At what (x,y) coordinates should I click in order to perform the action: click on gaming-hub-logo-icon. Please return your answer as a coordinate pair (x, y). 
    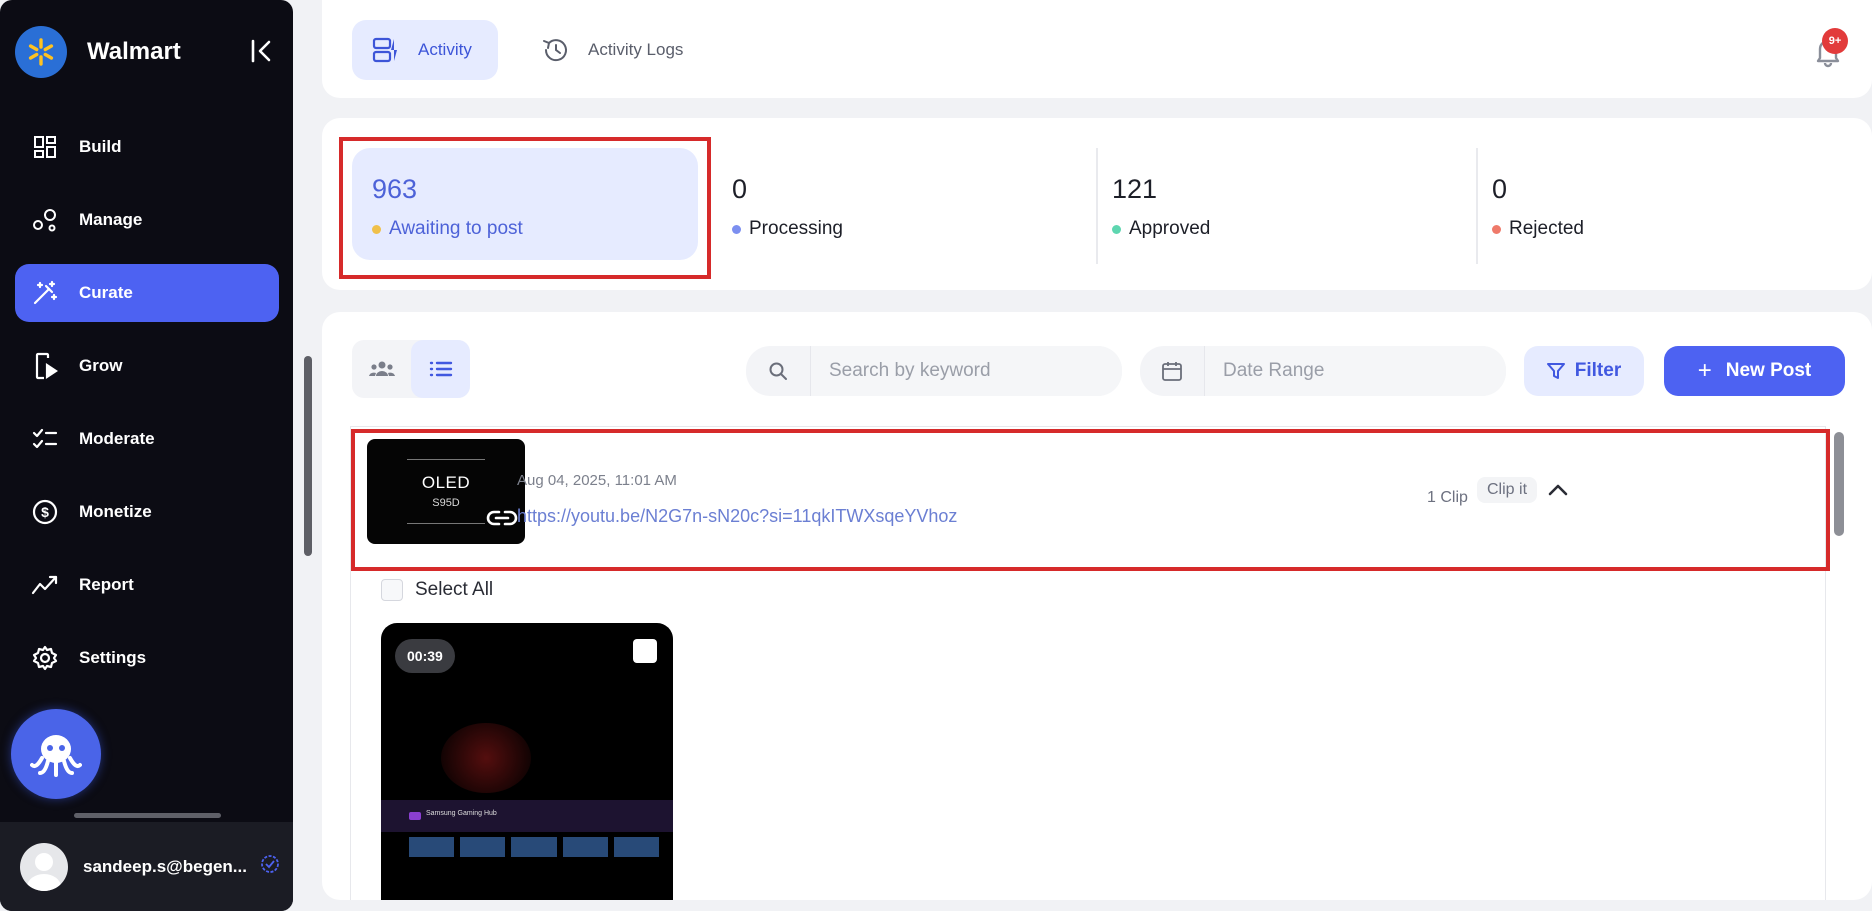
    Looking at the image, I should click on (415, 816).